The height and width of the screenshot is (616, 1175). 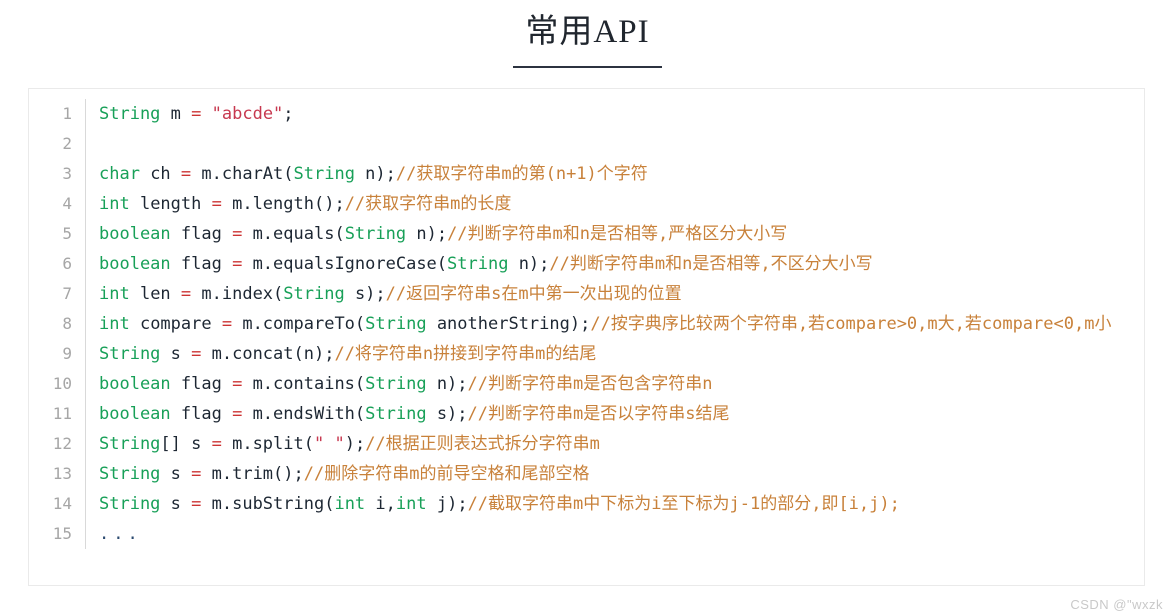 I want to click on line-number: 12, so click(x=62, y=443).